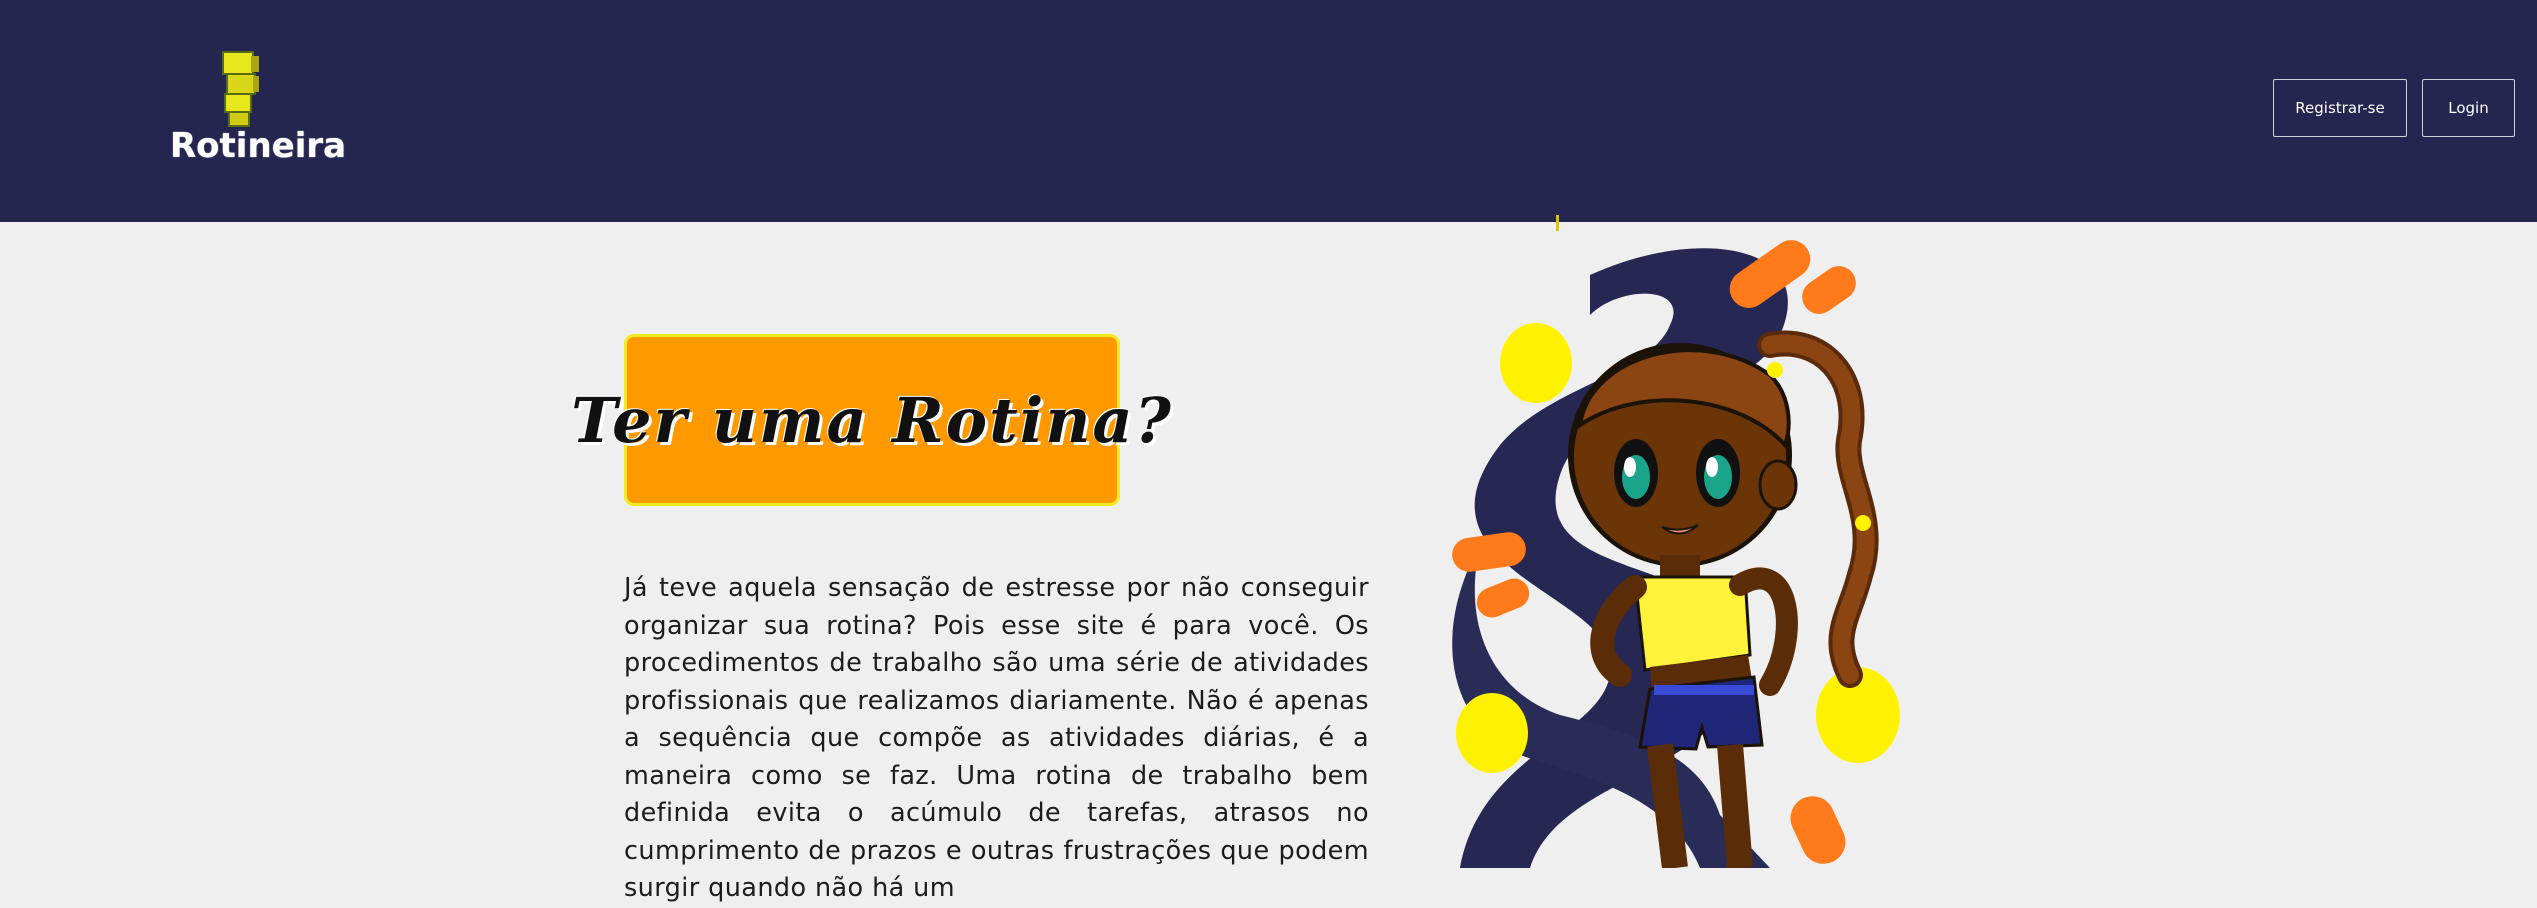 The height and width of the screenshot is (908, 2537). Describe the element at coordinates (1676, 541) in the screenshot. I see `girl-character-illustration` at that location.